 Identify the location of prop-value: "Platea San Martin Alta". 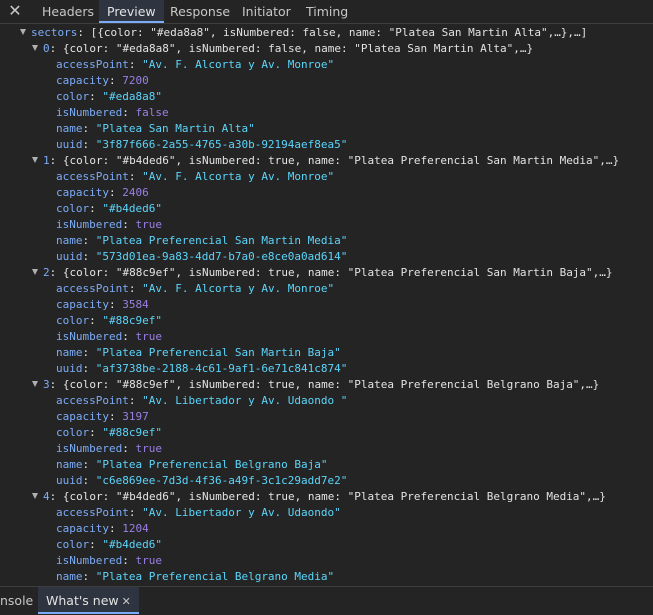
(175, 128).